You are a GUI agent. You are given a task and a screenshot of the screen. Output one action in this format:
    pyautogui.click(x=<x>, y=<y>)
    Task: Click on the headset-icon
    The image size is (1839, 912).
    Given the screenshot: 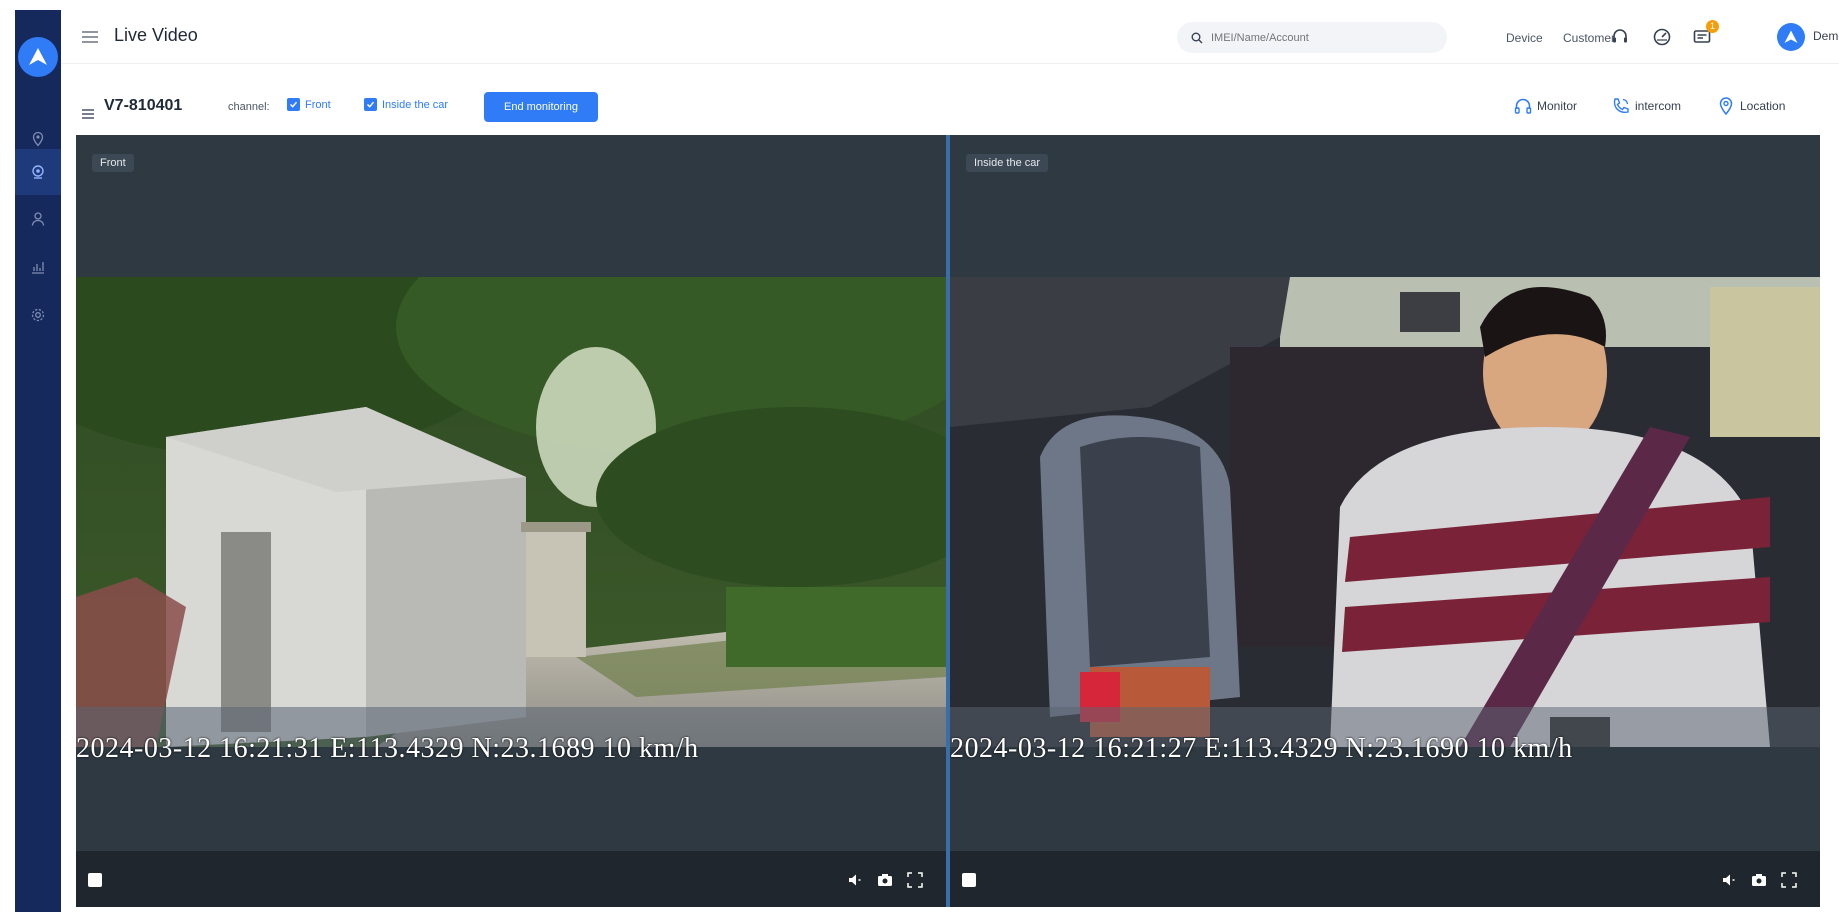 What is the action you would take?
    pyautogui.click(x=1620, y=36)
    